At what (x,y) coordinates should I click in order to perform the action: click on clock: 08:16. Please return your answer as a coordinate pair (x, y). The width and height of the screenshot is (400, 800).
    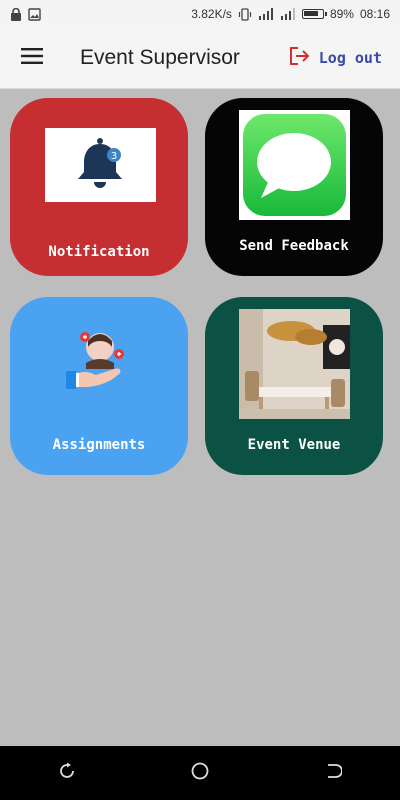
    Looking at the image, I should click on (374, 14).